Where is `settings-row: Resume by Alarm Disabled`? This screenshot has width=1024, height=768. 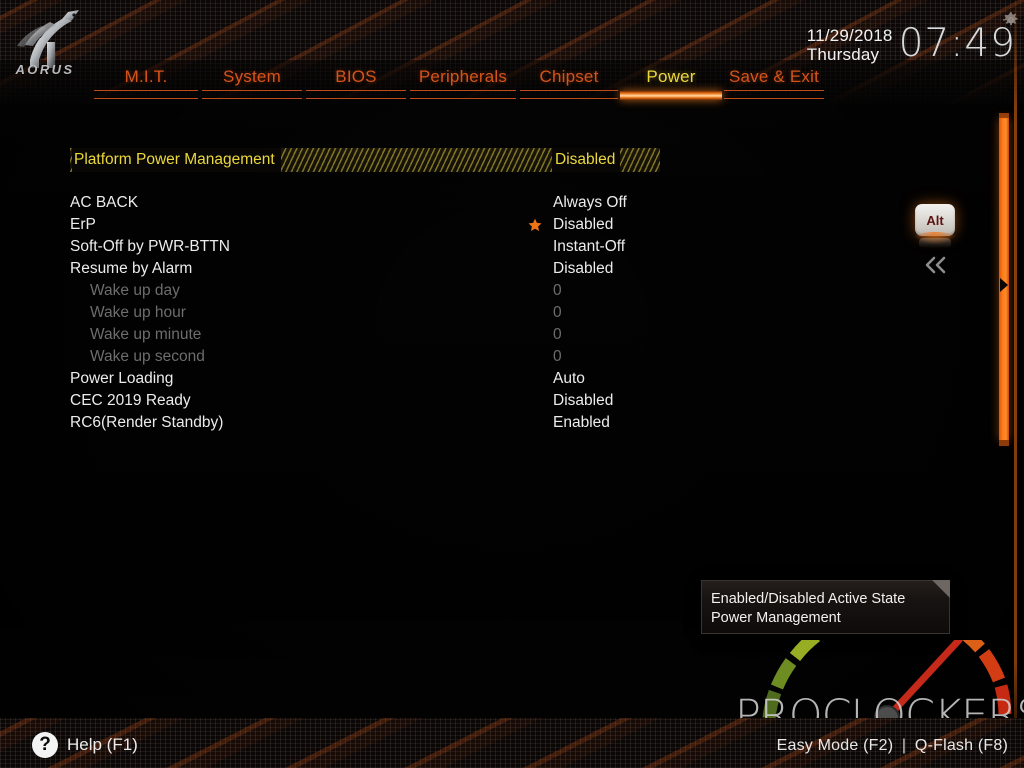
settings-row: Resume by Alarm Disabled is located at coordinates (370, 269).